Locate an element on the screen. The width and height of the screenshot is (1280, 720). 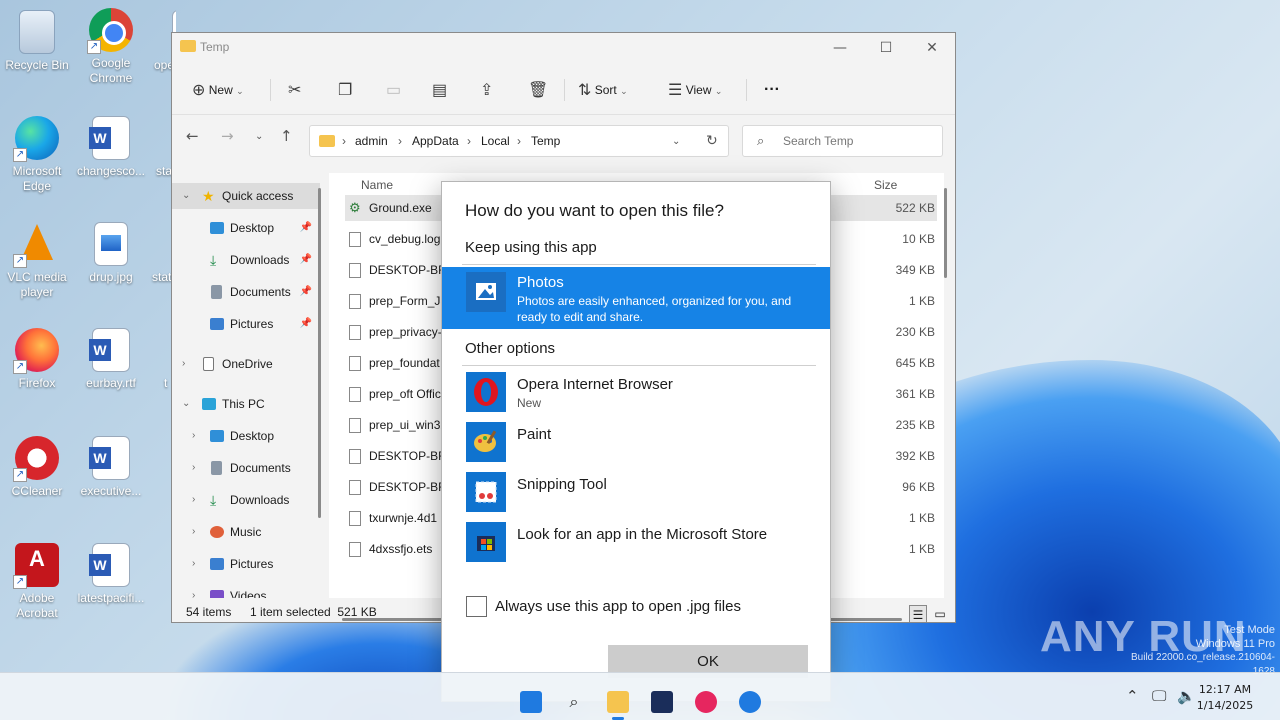
nav-item-pc-downloads: › ⤓ Downloads is located at coordinates (246, 500).